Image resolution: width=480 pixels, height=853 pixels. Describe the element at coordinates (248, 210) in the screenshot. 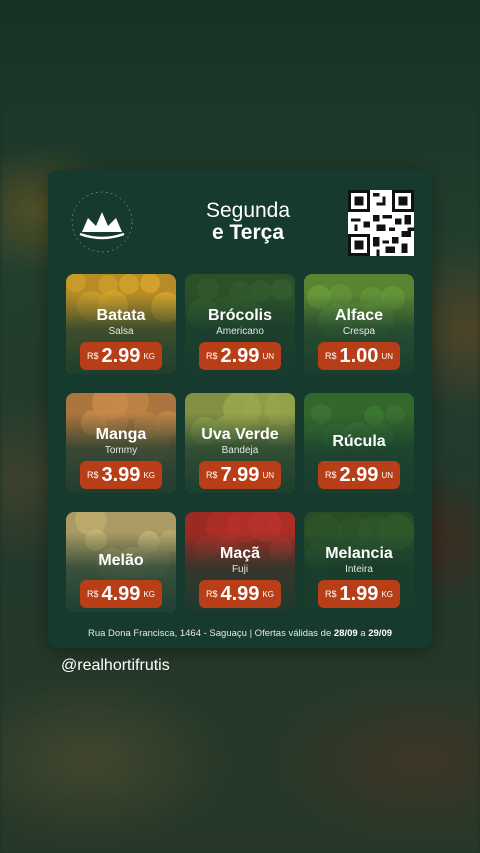

I see `headline-line1: Segunda` at that location.